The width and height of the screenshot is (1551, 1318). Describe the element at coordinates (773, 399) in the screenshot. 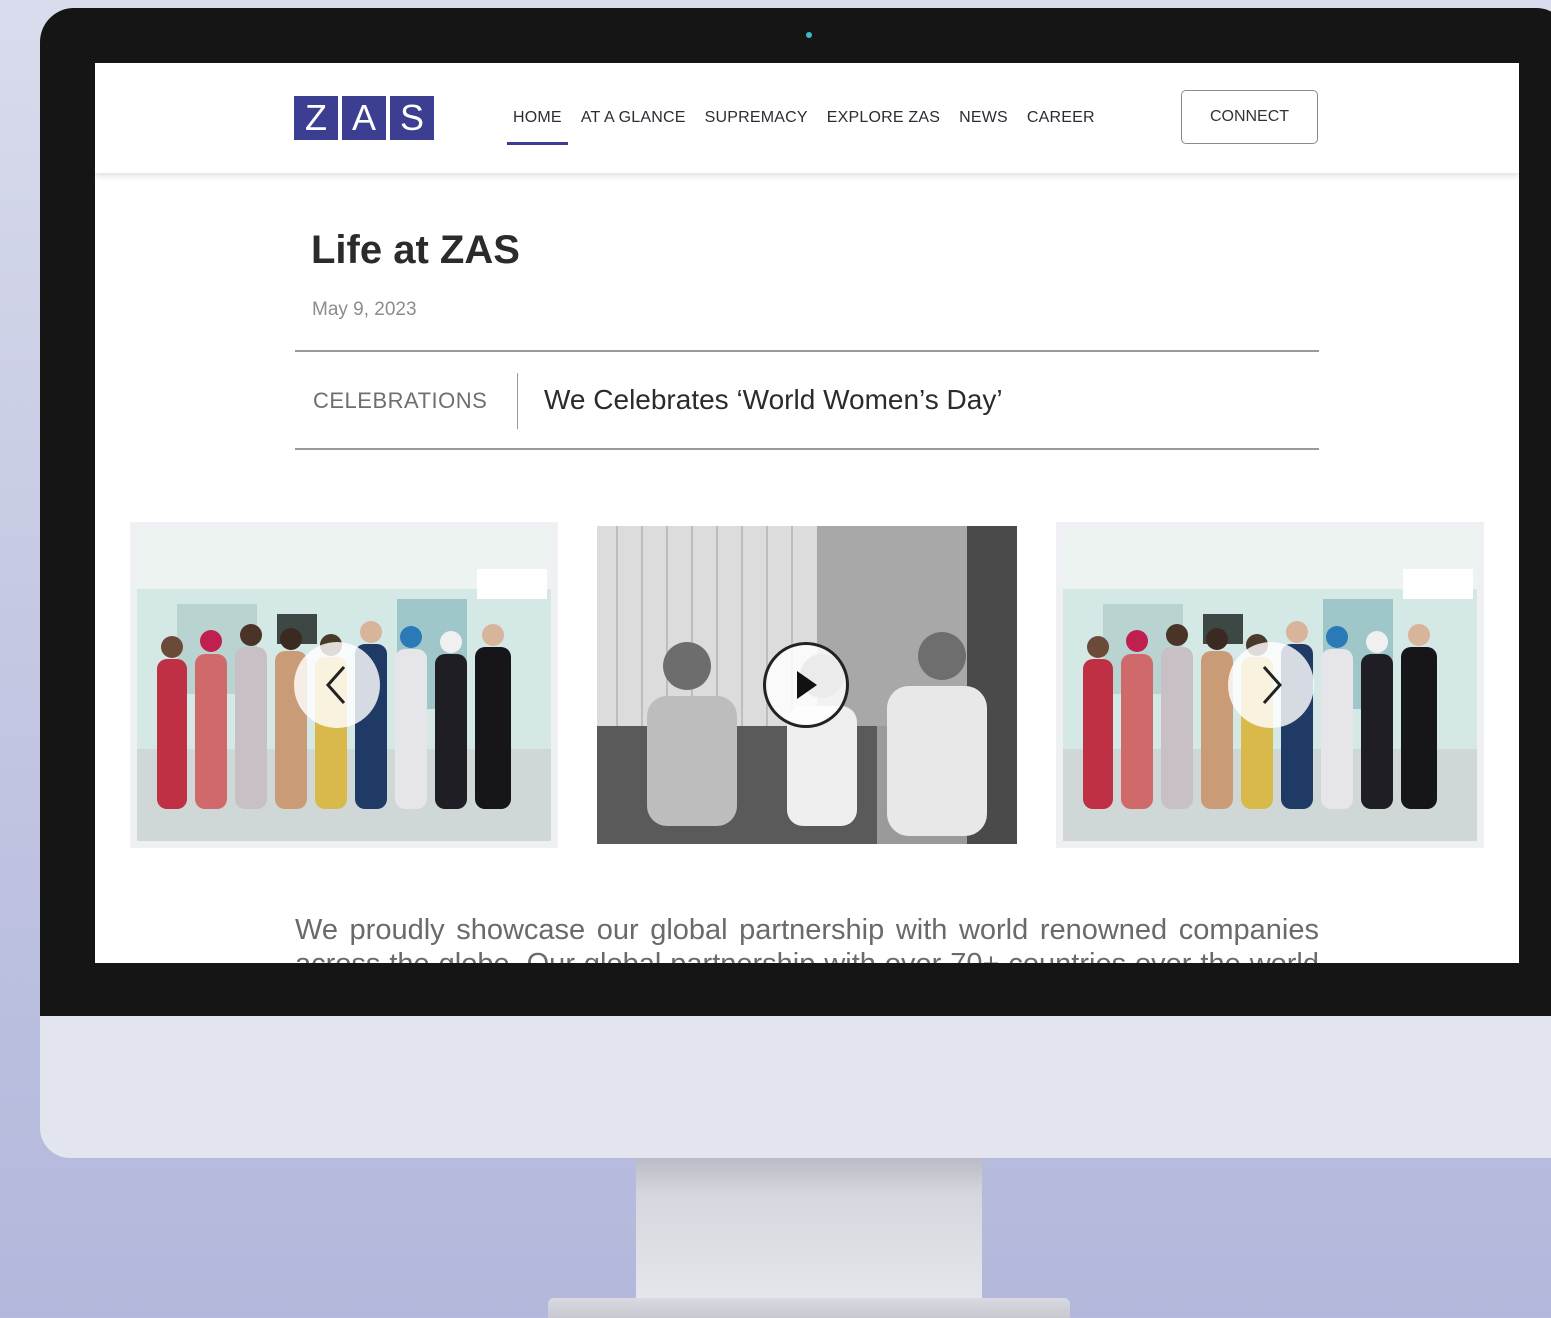

I see `article-headline: We Celebrates ‘World Women’s Day’` at that location.